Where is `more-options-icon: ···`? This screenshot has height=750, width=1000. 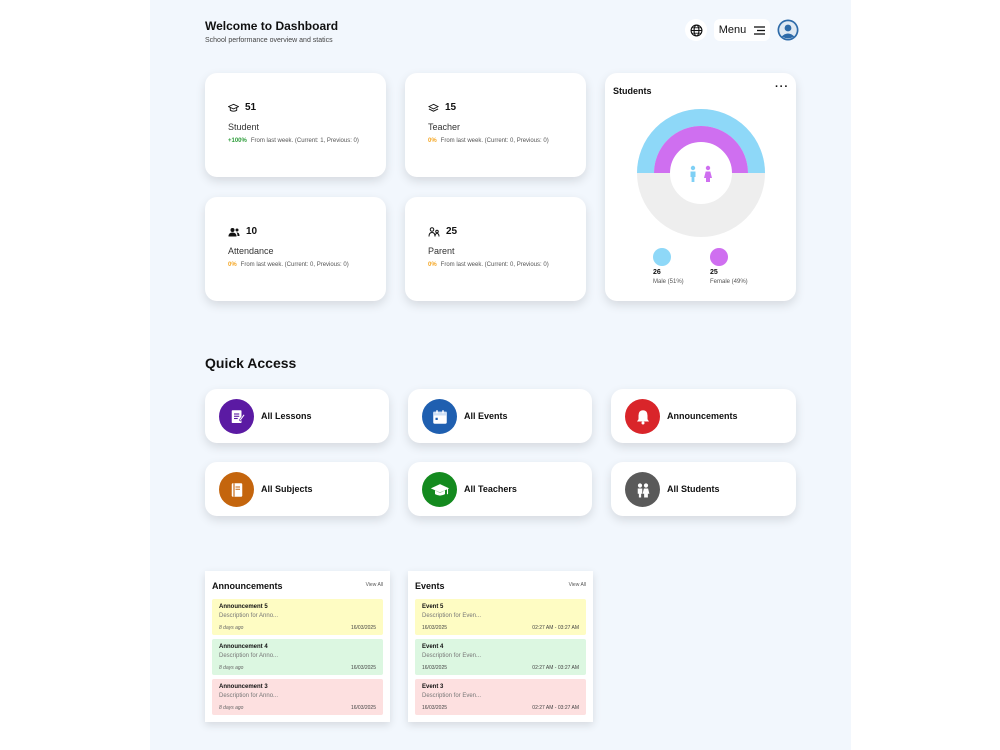 more-options-icon: ··· is located at coordinates (782, 87).